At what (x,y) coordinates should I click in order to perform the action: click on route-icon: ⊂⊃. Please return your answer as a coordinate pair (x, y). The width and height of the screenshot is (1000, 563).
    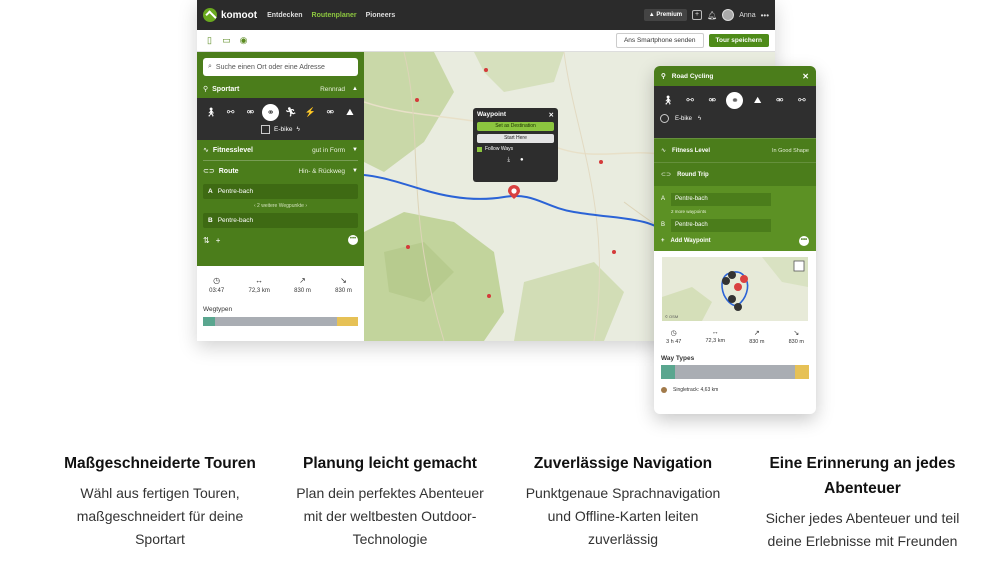
    Looking at the image, I should click on (209, 171).